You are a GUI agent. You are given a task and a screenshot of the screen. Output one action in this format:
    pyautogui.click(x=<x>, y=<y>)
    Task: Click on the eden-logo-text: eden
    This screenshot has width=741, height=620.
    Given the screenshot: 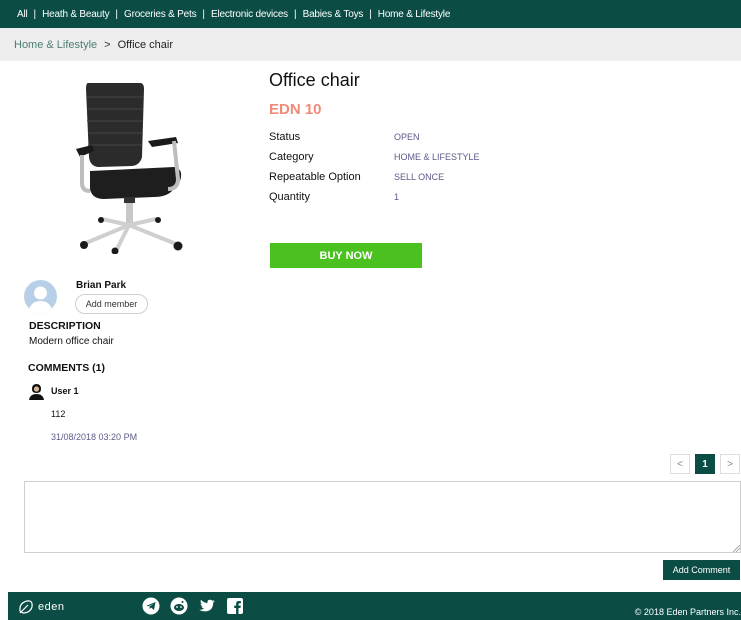 What is the action you would take?
    pyautogui.click(x=51, y=607)
    